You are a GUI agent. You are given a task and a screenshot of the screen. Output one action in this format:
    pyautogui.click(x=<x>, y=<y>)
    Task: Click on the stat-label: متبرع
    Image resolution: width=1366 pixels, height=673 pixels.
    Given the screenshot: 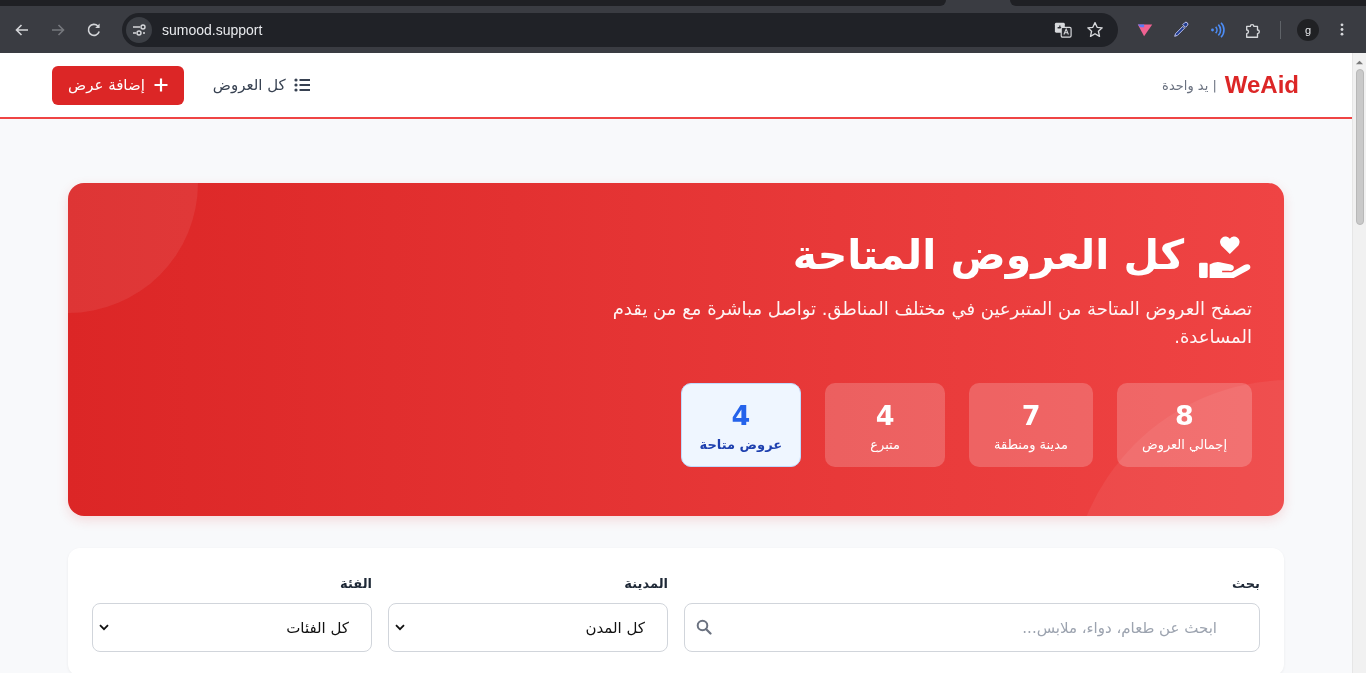 What is the action you would take?
    pyautogui.click(x=885, y=444)
    